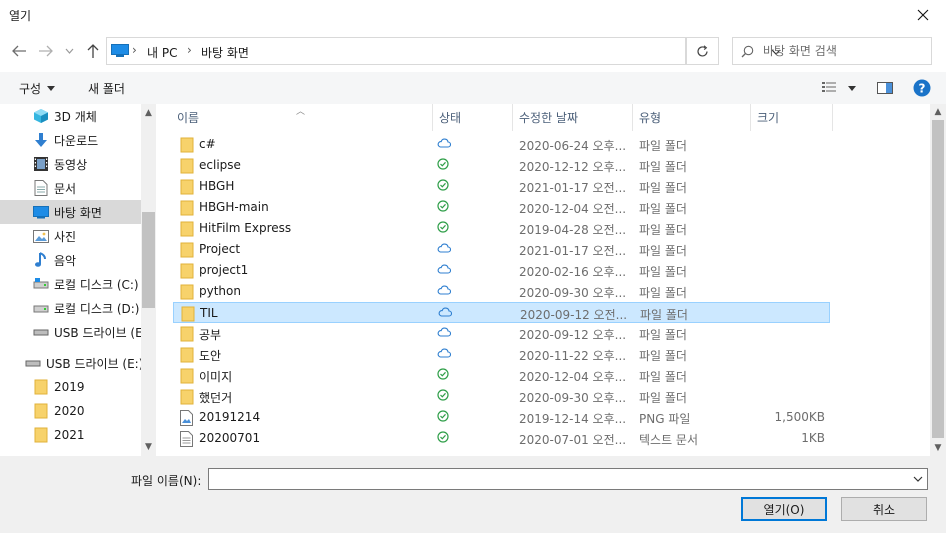 The width and height of the screenshot is (946, 533). What do you see at coordinates (70, 116) in the screenshot?
I see `nav-item-3d-objects: 3D 개체` at bounding box center [70, 116].